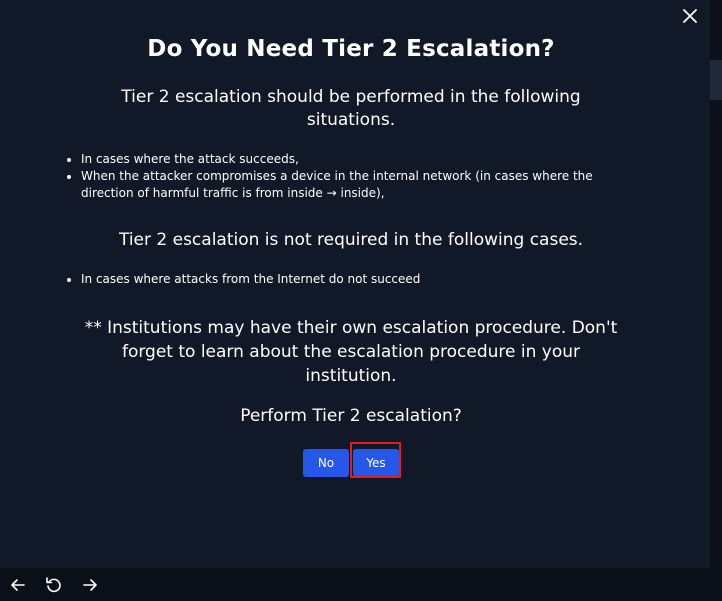  What do you see at coordinates (361, 584) in the screenshot?
I see `navigation-bar` at bounding box center [361, 584].